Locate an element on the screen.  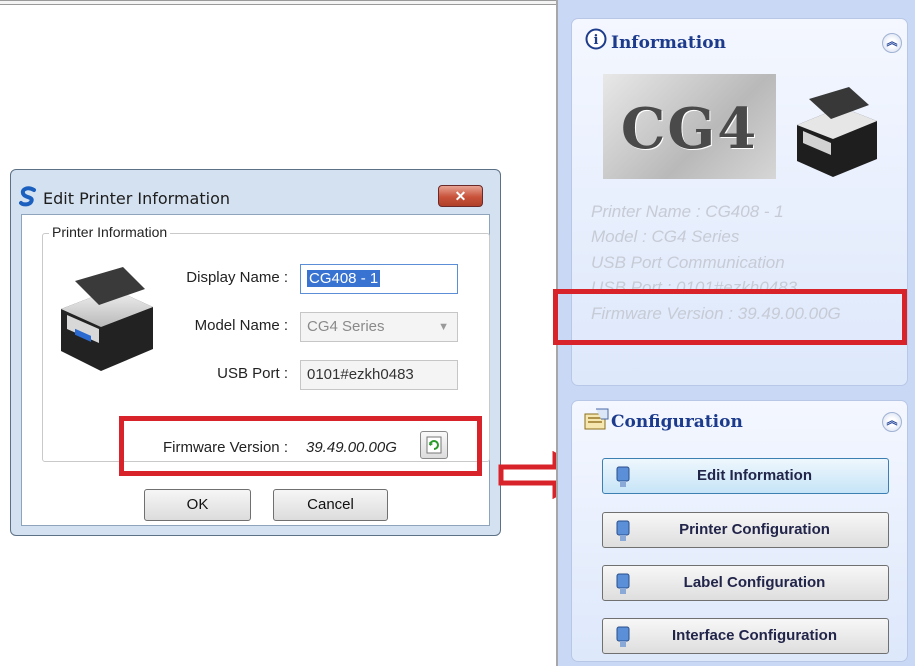
collapse-configuration-button: ︽ is located at coordinates (892, 422).